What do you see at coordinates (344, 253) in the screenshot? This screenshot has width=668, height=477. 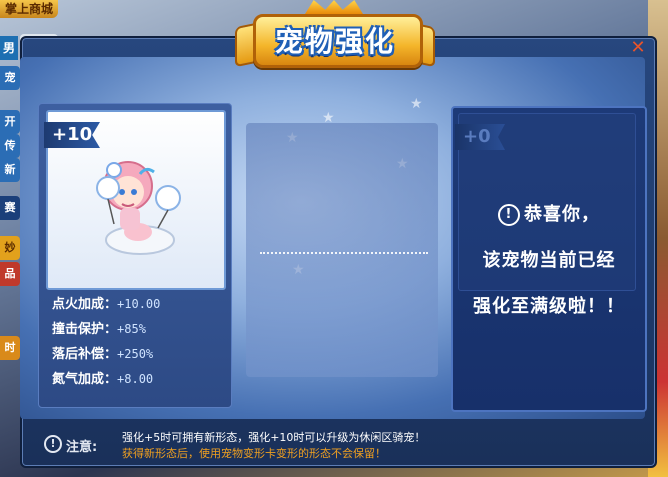 I see `dotted-divider` at bounding box center [344, 253].